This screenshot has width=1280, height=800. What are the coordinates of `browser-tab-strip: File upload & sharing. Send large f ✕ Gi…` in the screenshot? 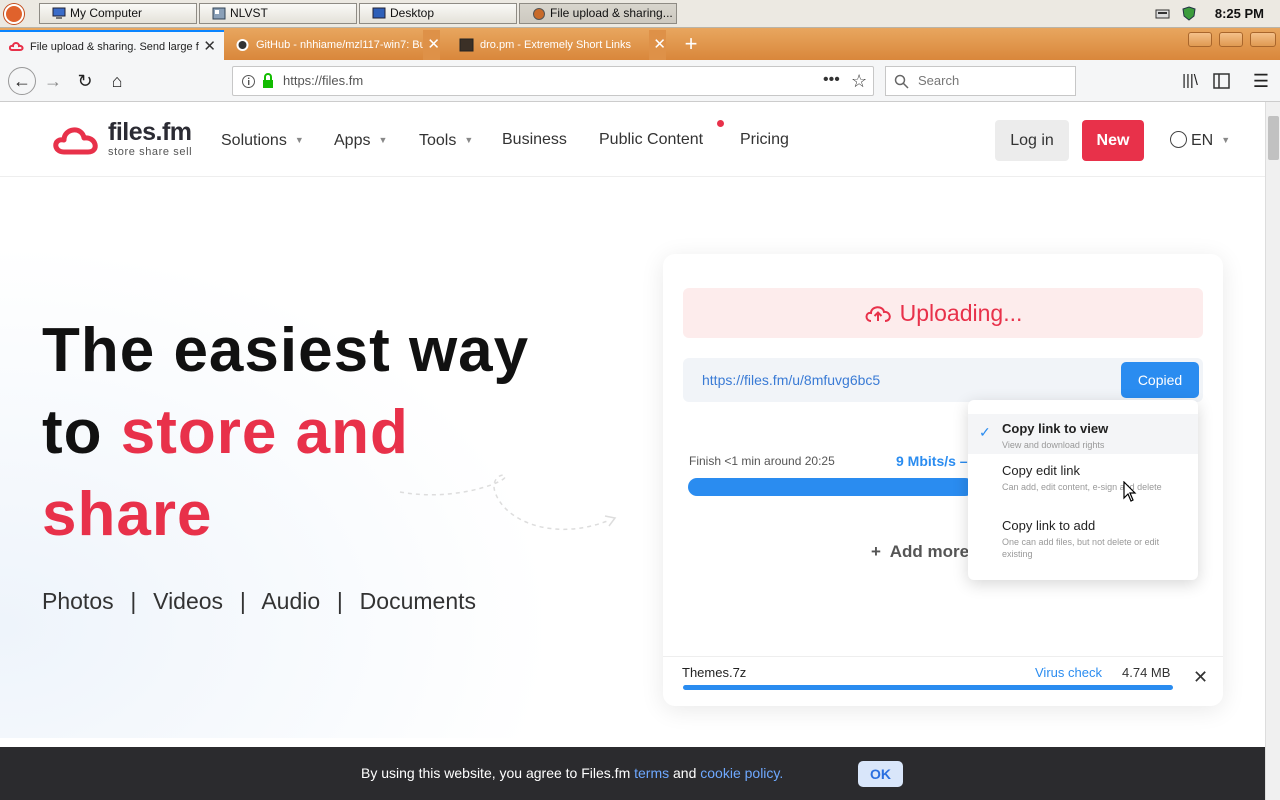 It's located at (640, 44).